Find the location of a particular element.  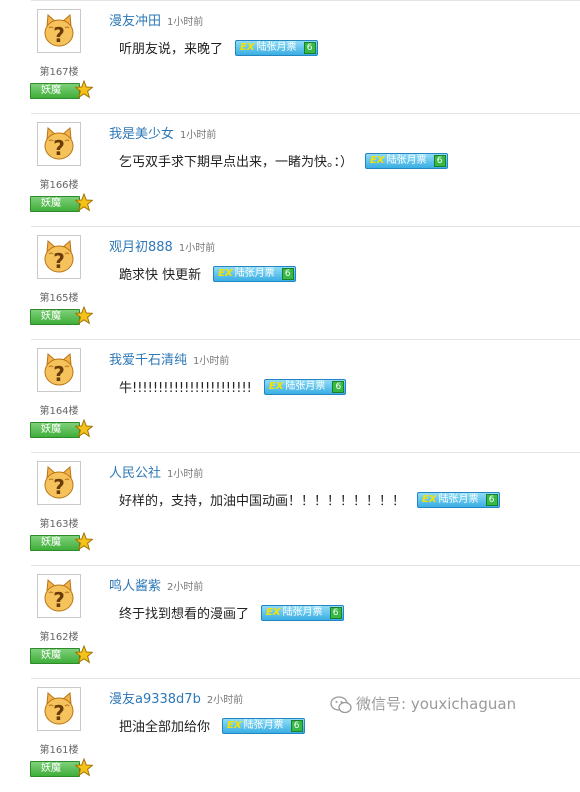

floor-number: 第167楼 is located at coordinates (59, 72).